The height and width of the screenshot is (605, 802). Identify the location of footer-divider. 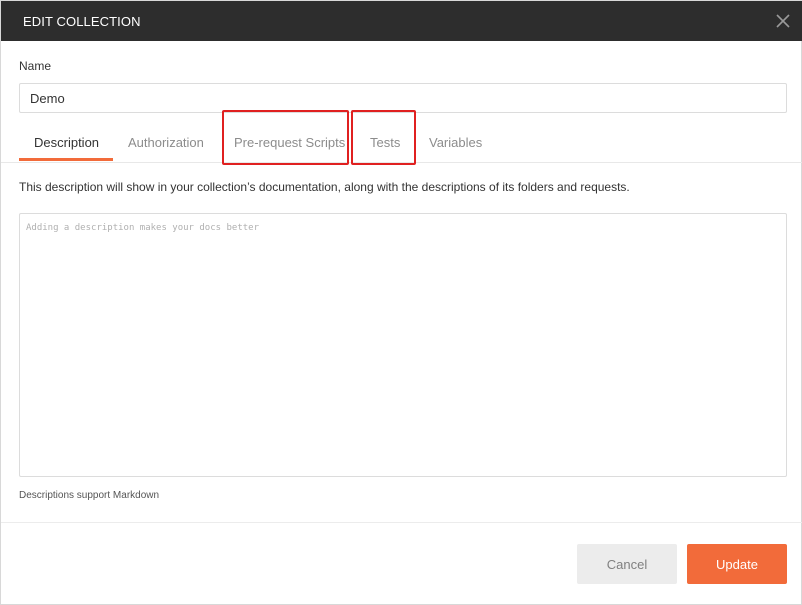
(401, 522).